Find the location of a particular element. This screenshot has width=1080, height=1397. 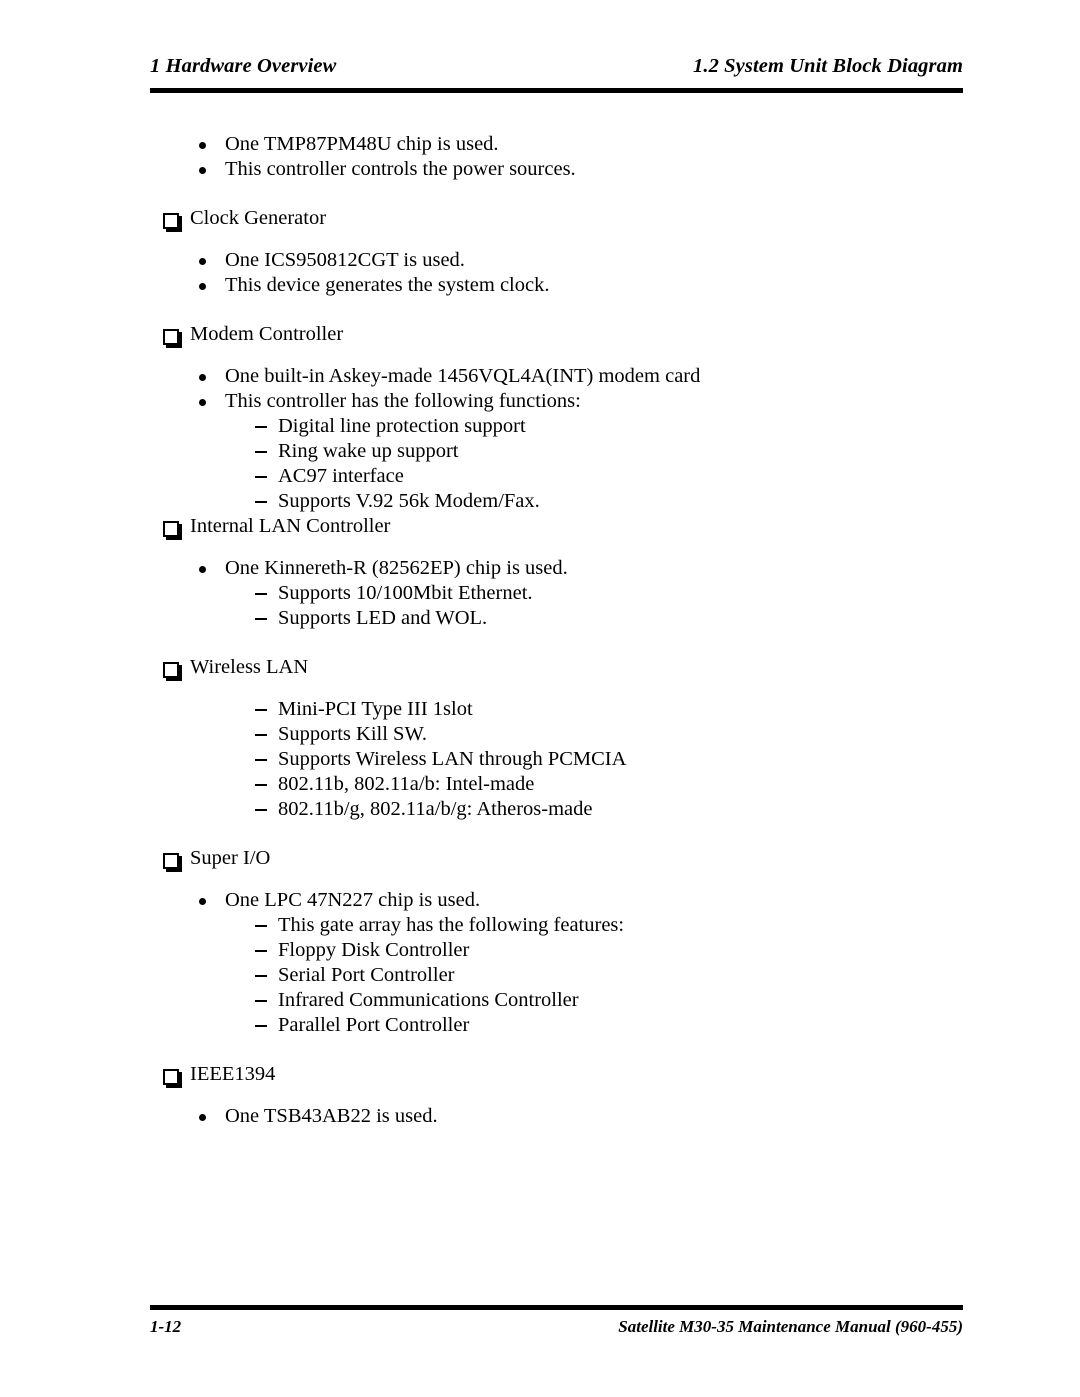

list-item-text: This device generates the system clock. is located at coordinates (387, 285).